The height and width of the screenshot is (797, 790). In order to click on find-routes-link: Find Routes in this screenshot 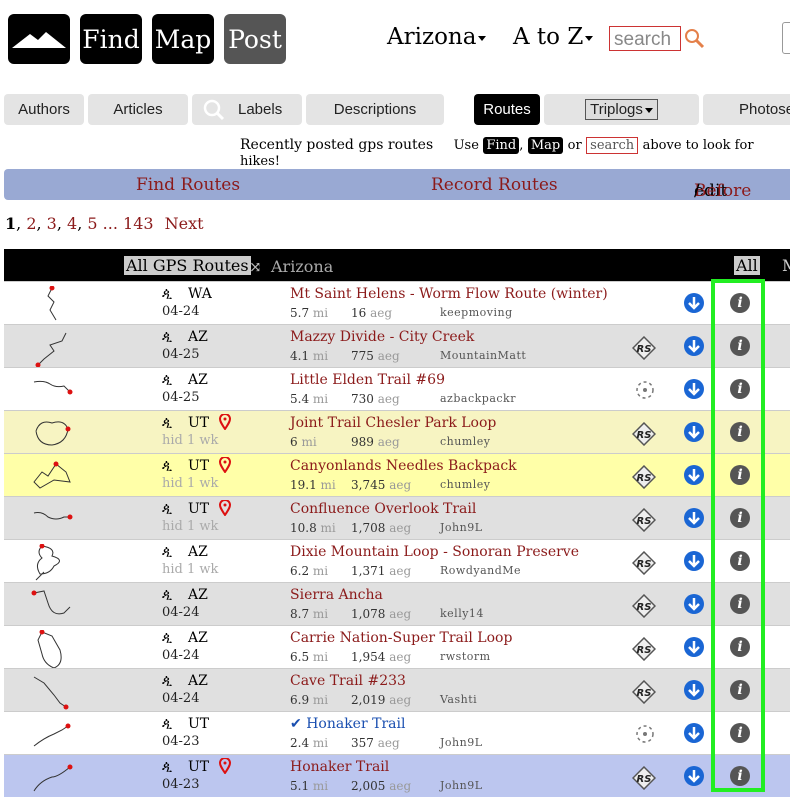, I will do `click(188, 185)`.